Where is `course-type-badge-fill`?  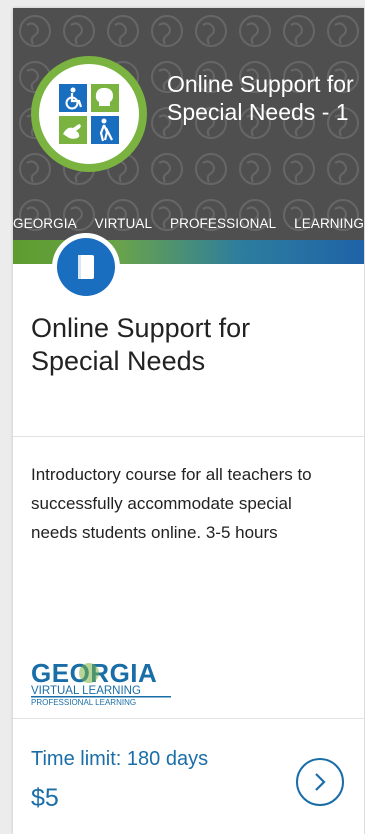
course-type-badge-fill is located at coordinates (86, 267).